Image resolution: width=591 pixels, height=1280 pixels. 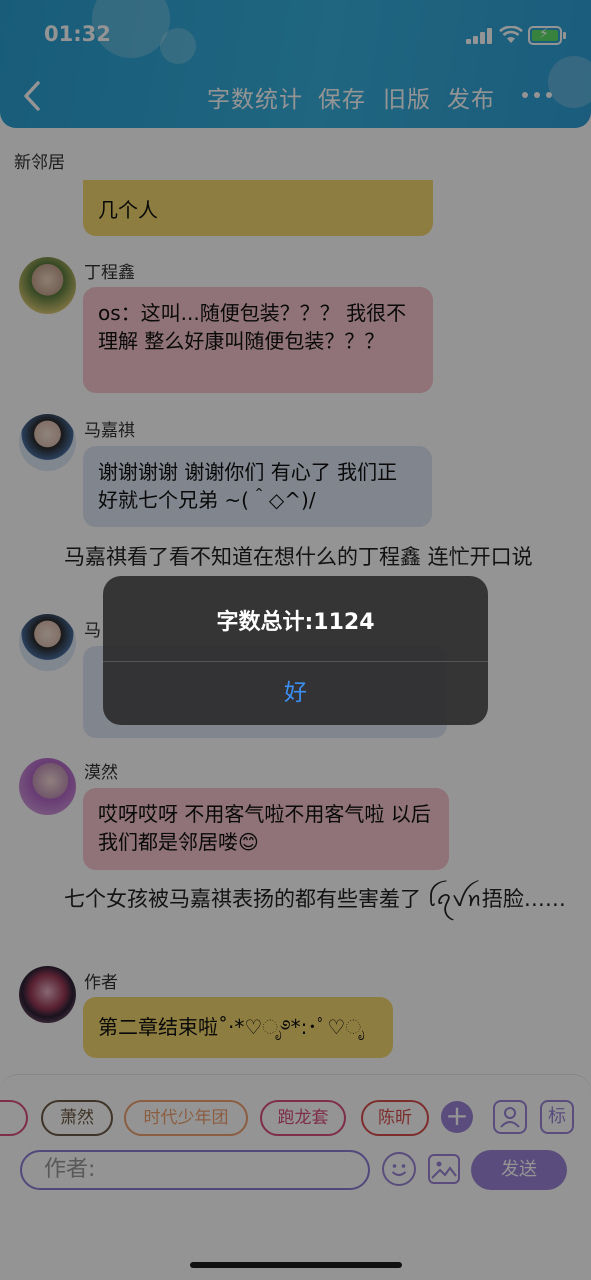 What do you see at coordinates (295, 693) in the screenshot?
I see `ok-button: 好` at bounding box center [295, 693].